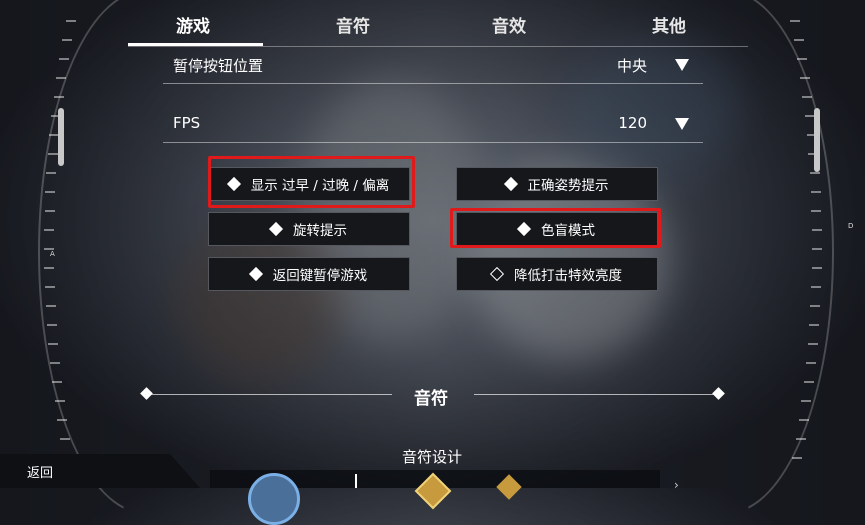 This screenshot has width=865, height=525. I want to click on chevron-right-icon: ›, so click(676, 485).